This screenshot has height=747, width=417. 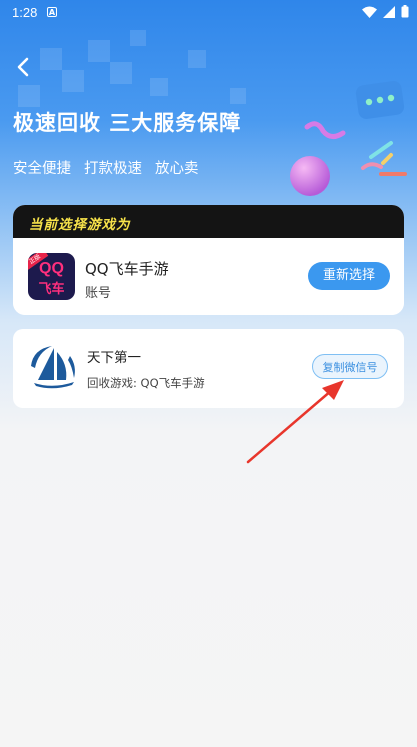 I want to click on service-tag: 放心卖, so click(x=177, y=169).